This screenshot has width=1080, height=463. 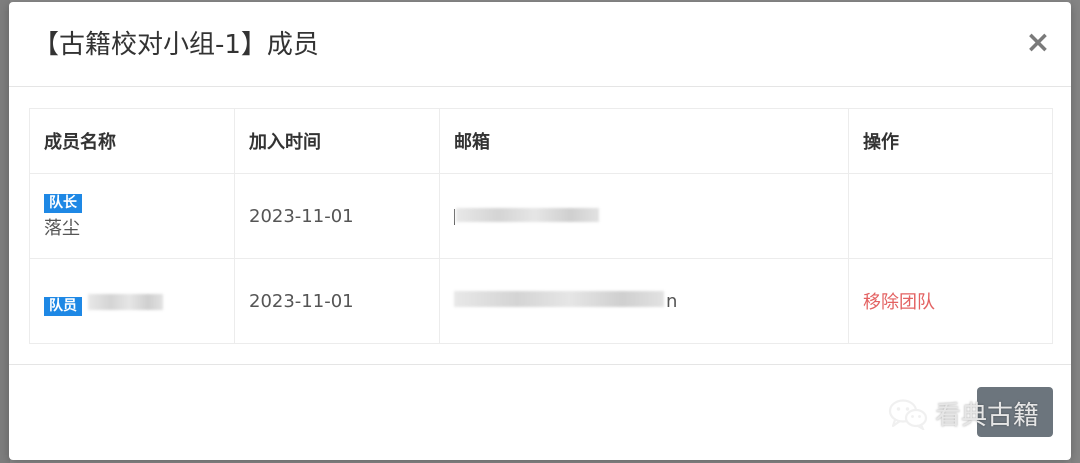 I want to click on table-header-row: 成员名称 加入时间 邮箱 操作, so click(x=541, y=141).